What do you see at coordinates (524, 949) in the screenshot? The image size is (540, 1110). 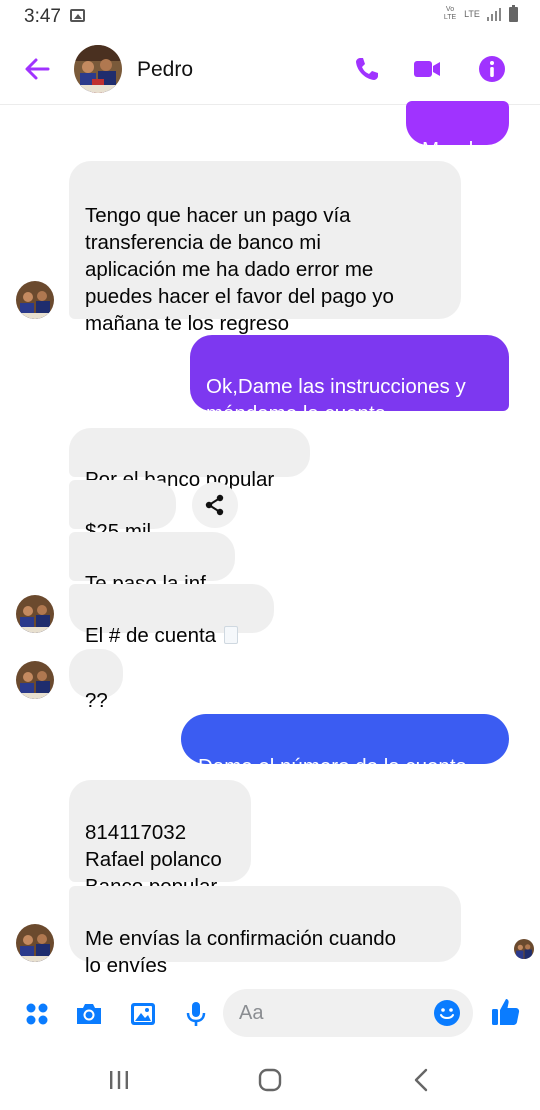 I see `read-receipt-avatar` at bounding box center [524, 949].